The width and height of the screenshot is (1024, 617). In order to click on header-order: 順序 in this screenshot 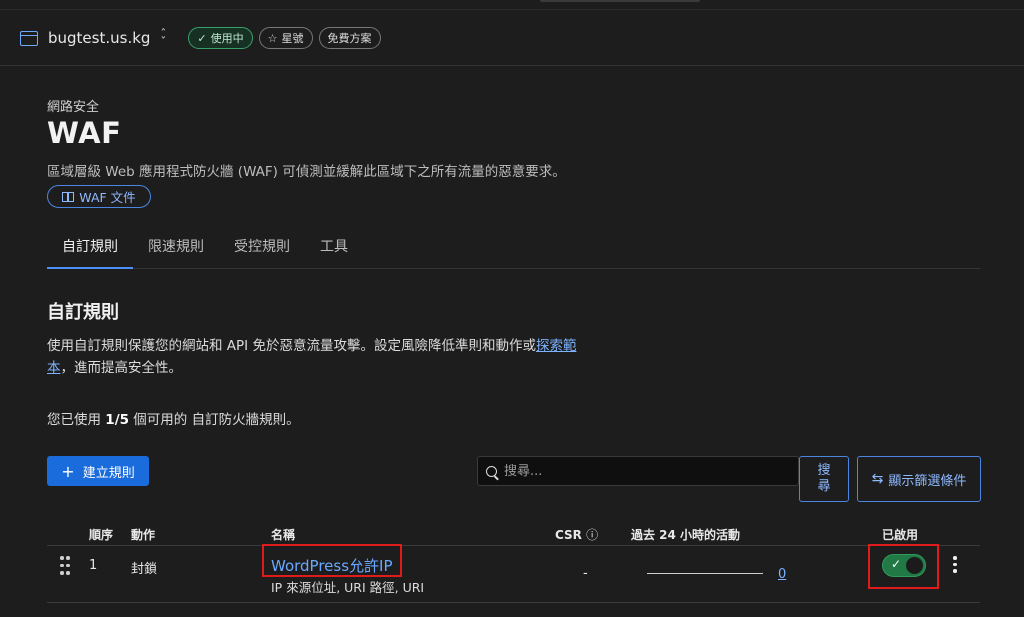, I will do `click(101, 534)`.